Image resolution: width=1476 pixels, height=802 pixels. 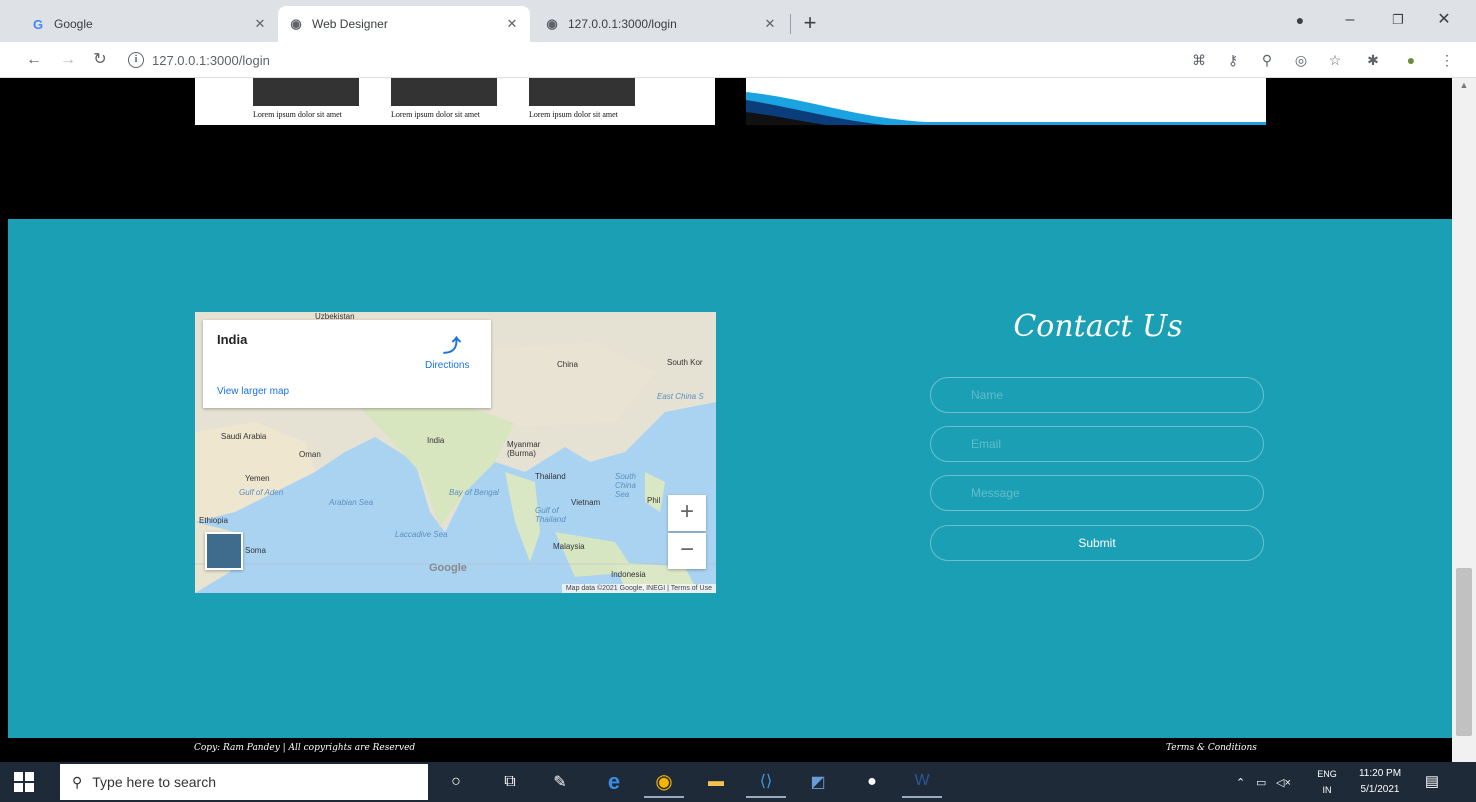 I want to click on restore-button: ❐, so click(x=1398, y=20).